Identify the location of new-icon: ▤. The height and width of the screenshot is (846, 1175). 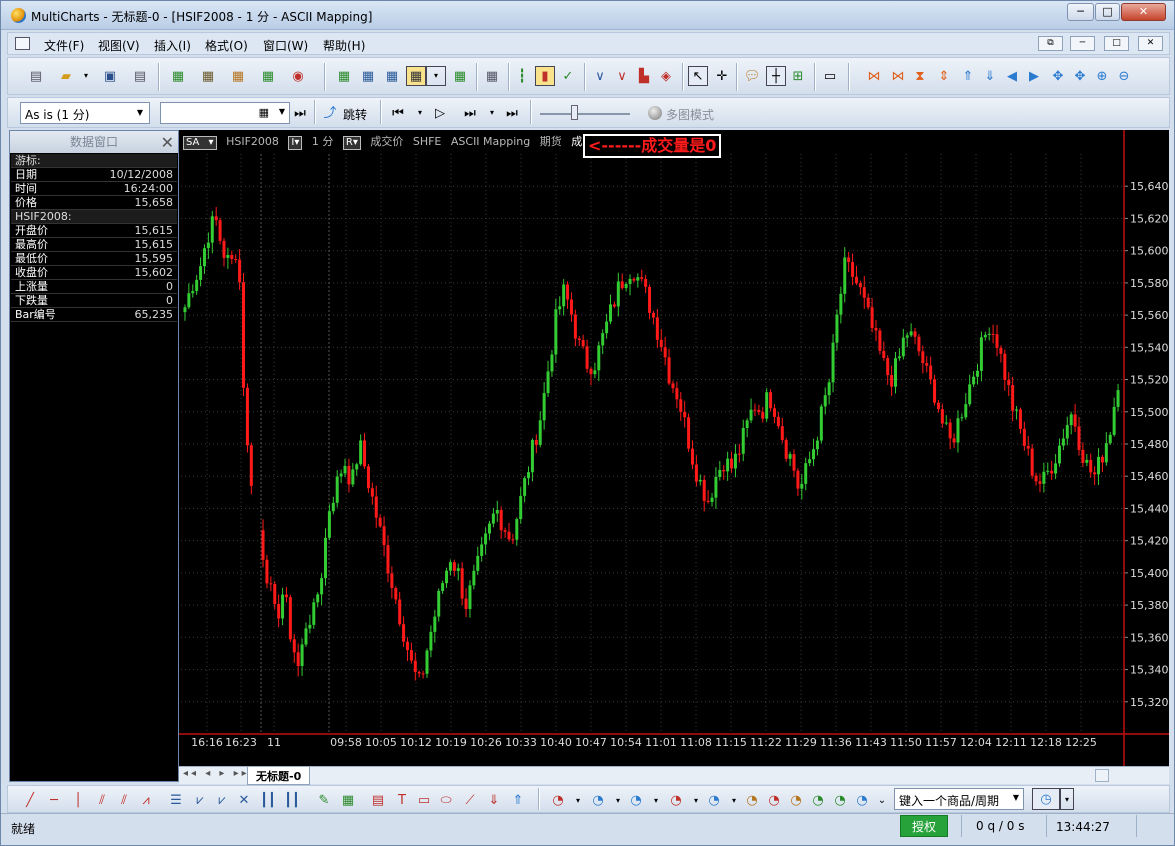
(36, 76).